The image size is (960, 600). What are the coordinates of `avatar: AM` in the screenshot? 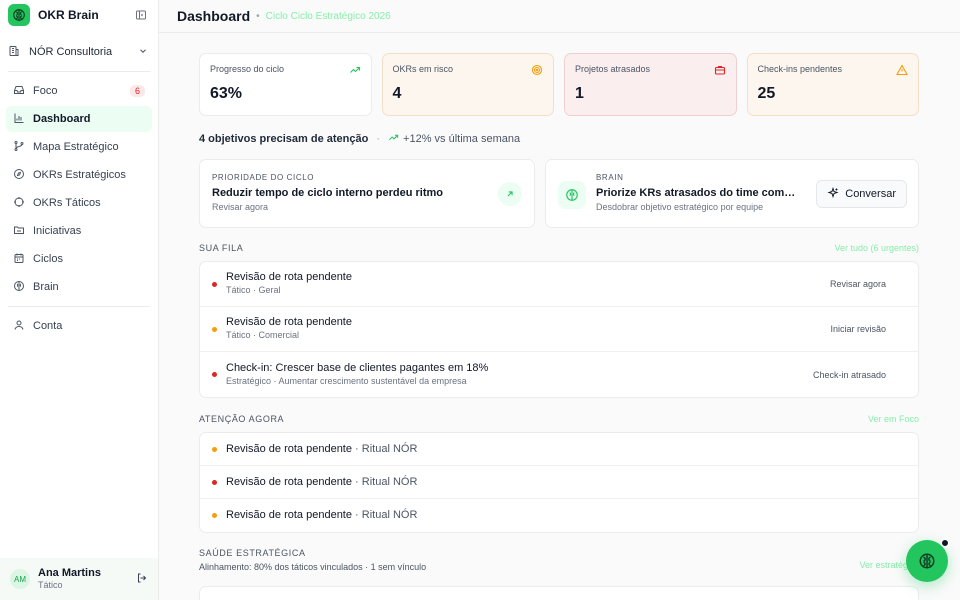 It's located at (20, 579).